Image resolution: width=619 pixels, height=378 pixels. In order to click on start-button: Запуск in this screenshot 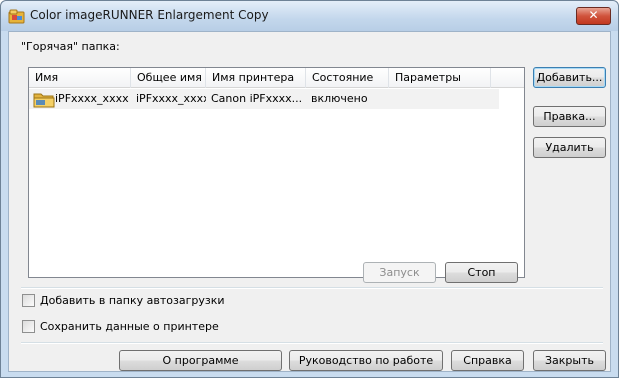, I will do `click(399, 272)`.